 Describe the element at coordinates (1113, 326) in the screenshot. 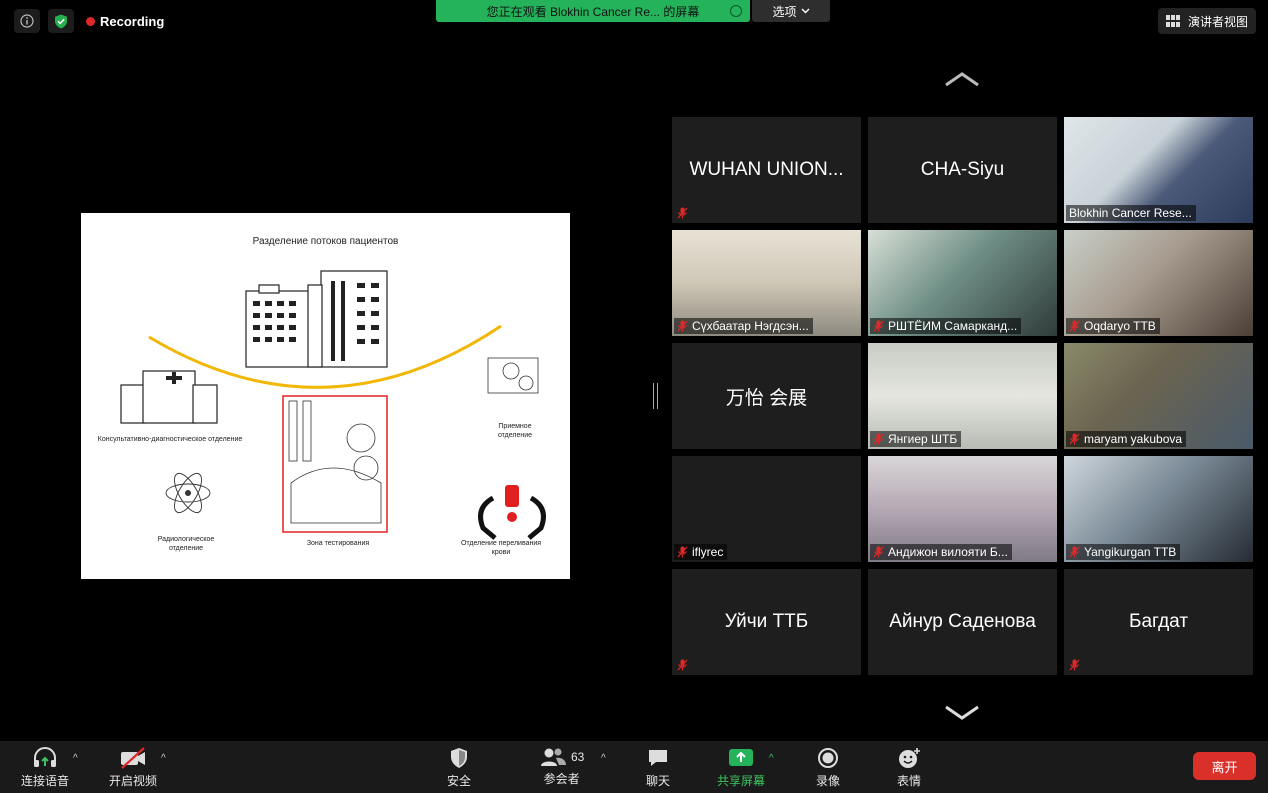

I see `participant-name-bar: Oqdaryo TTB` at that location.